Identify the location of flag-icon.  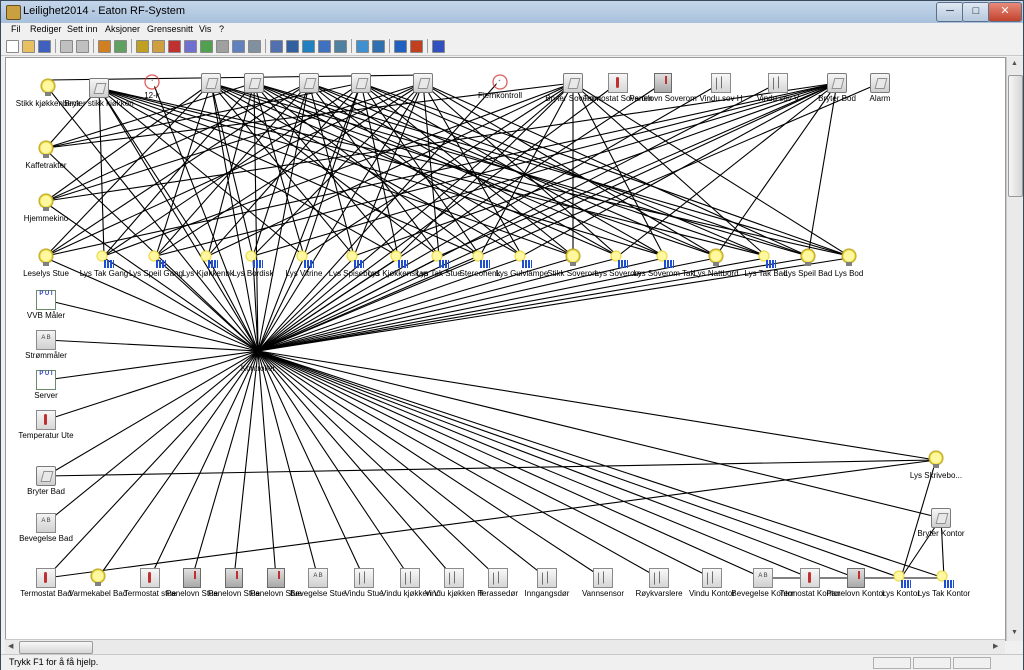
(174, 46).